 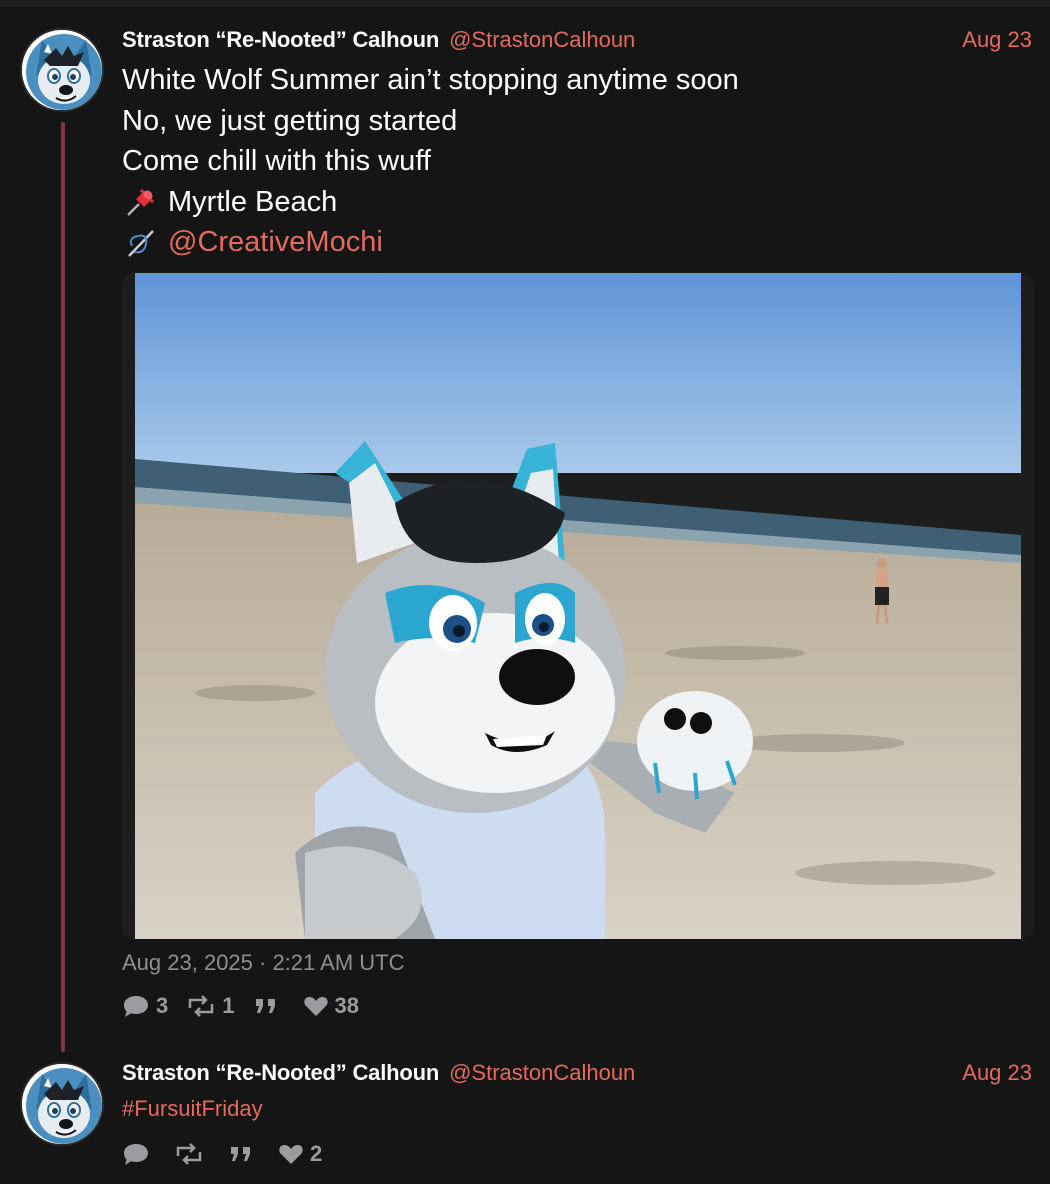 I want to click on repost-icon, so click(x=189, y=1154).